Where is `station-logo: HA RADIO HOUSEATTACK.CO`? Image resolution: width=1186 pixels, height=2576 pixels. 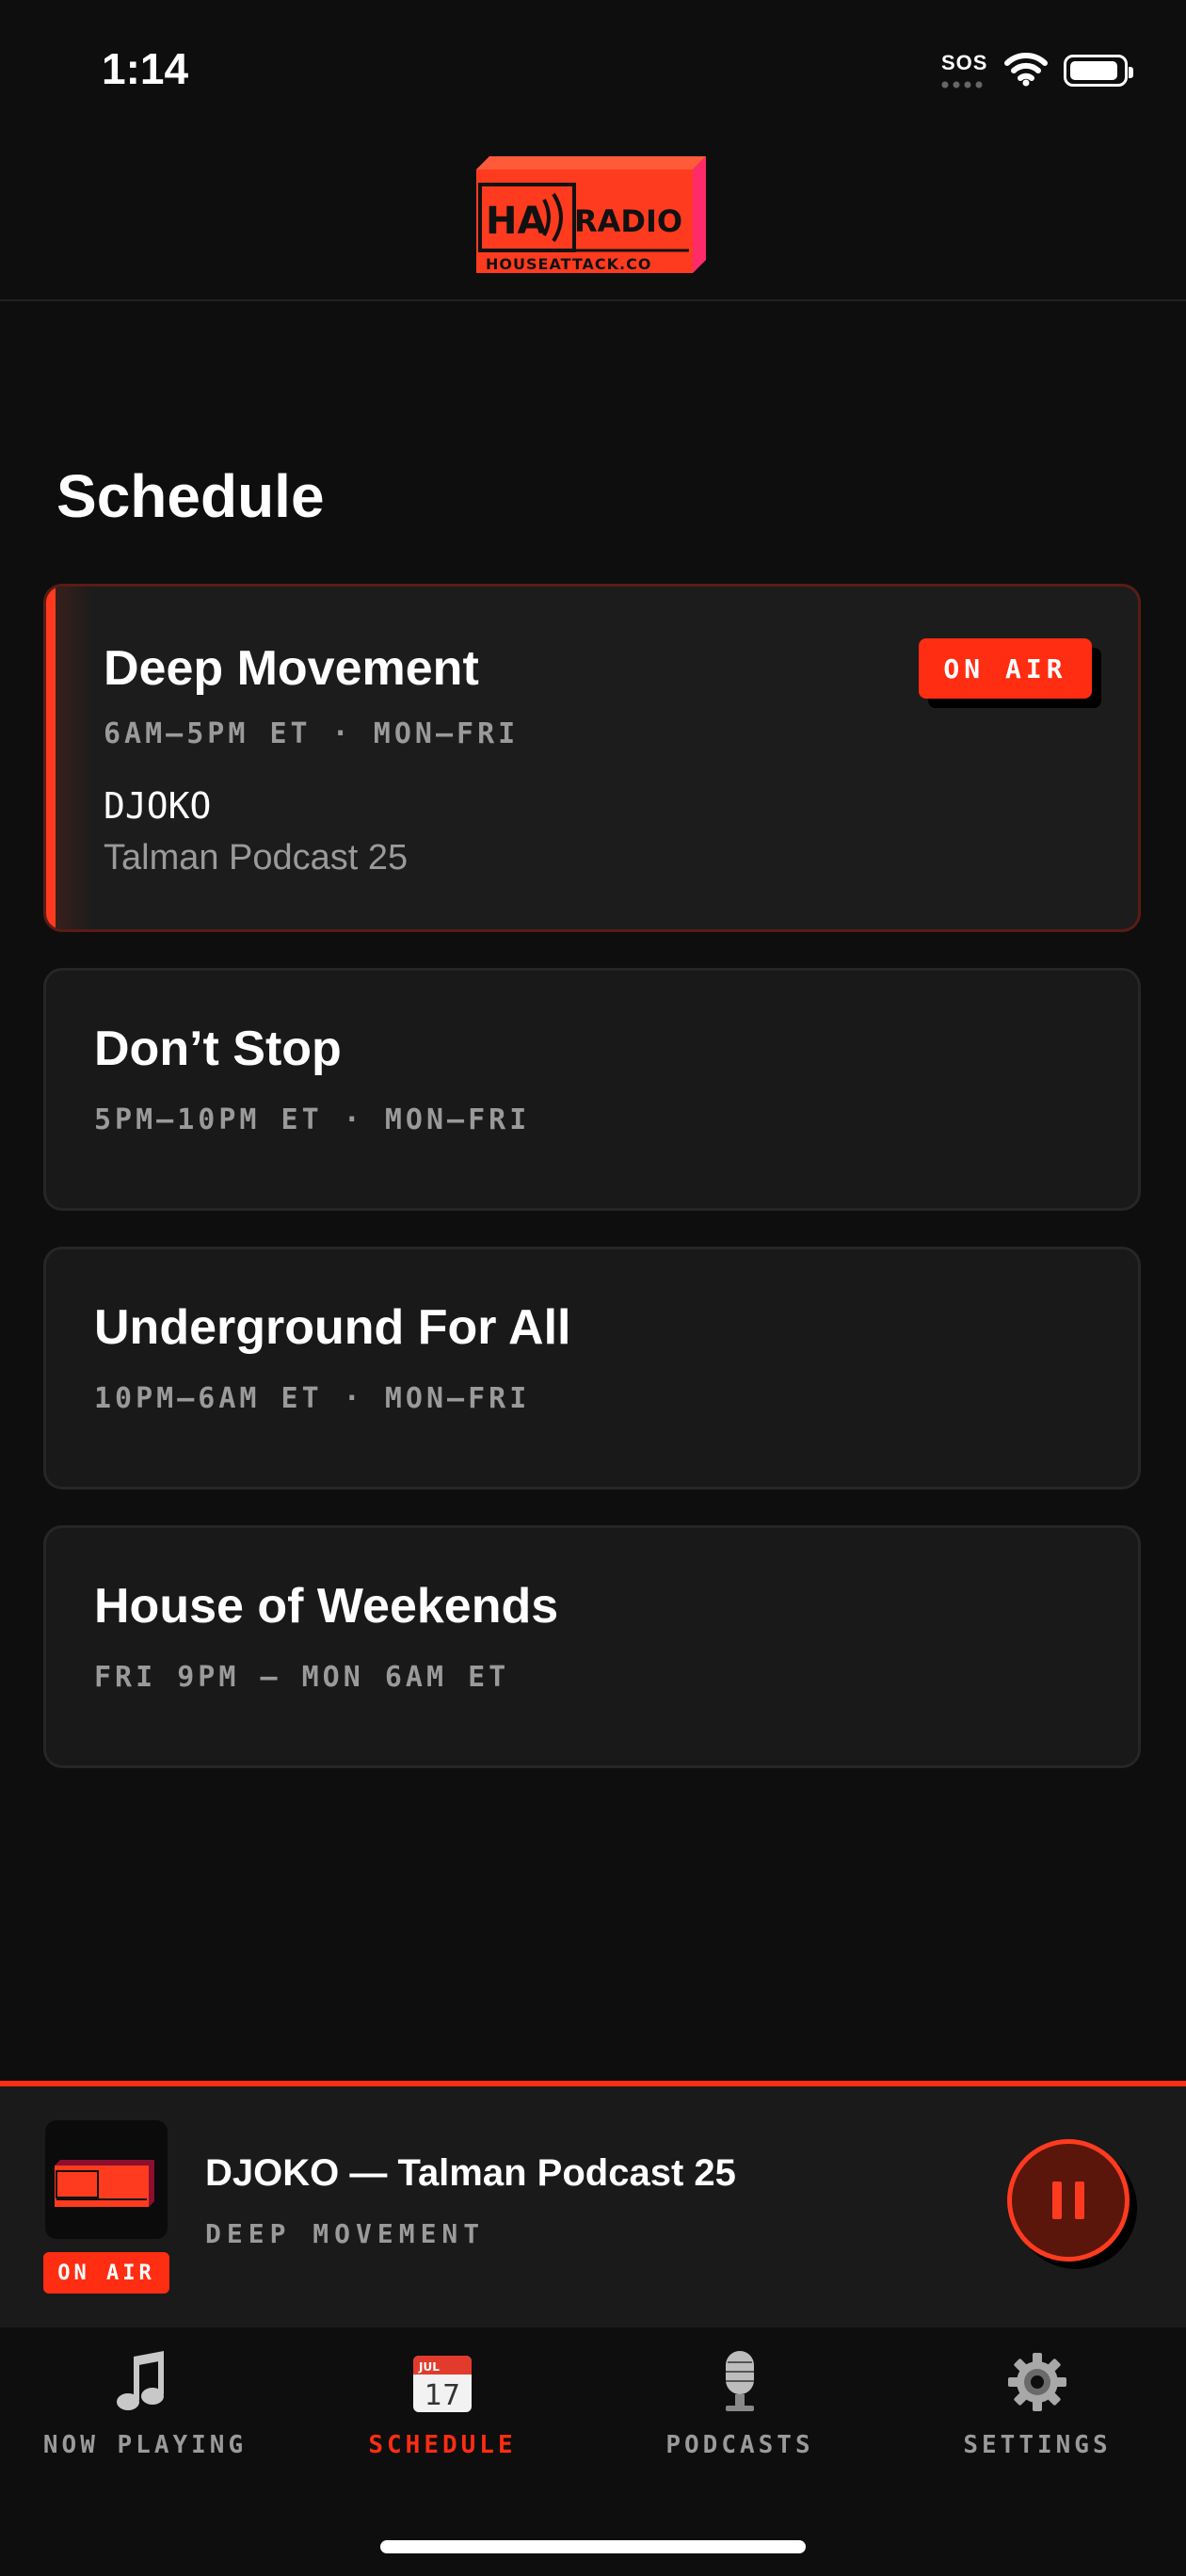 station-logo: HA RADIO HOUSEATTACK.CO is located at coordinates (594, 220).